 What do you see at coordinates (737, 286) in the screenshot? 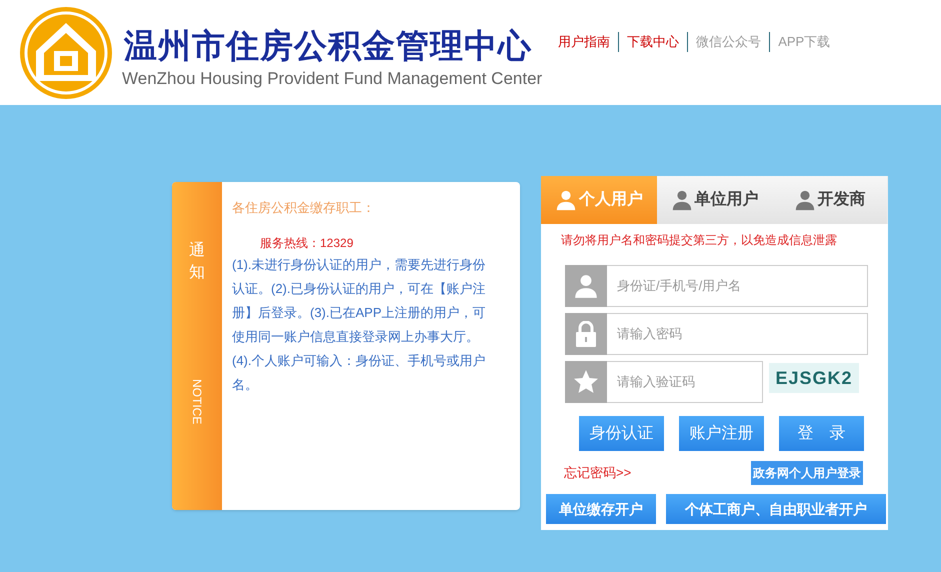
I see `input-field: 身份证/手机号/用户名` at bounding box center [737, 286].